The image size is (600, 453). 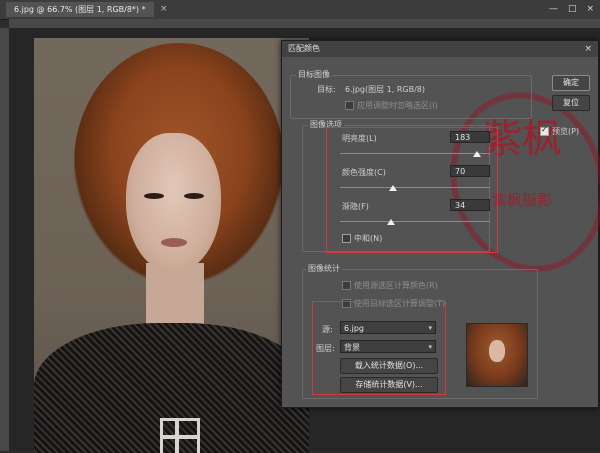 What do you see at coordinates (411, 97) in the screenshot?
I see `target-image-group` at bounding box center [411, 97].